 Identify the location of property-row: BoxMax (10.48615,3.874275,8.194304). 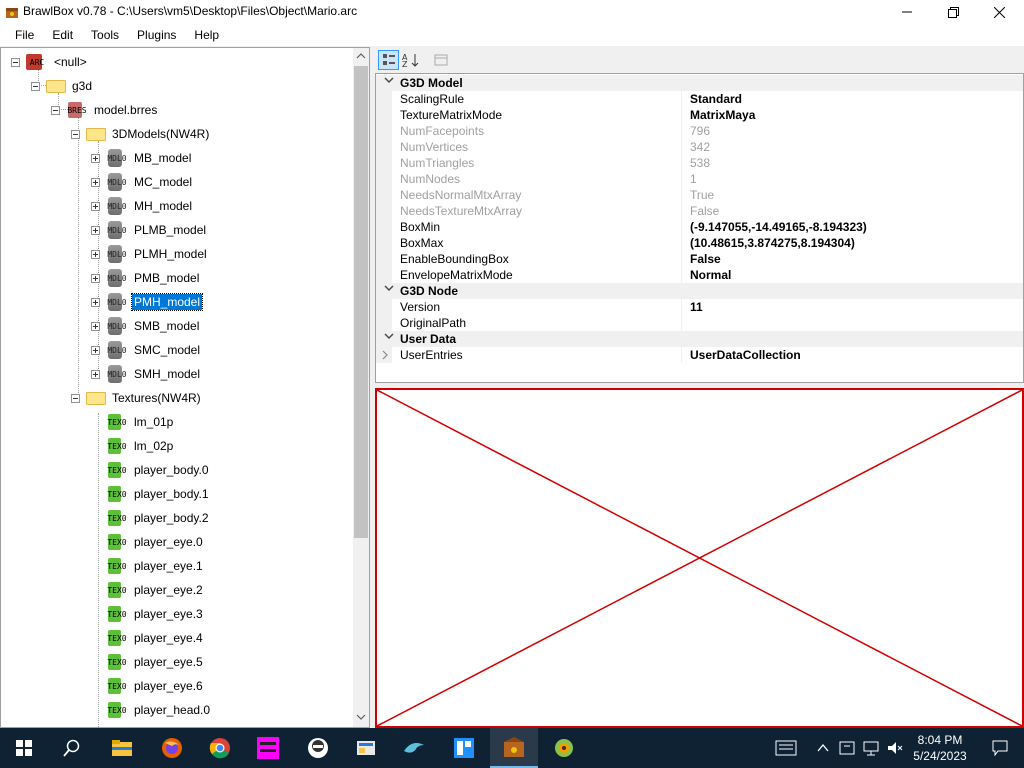
(699, 243).